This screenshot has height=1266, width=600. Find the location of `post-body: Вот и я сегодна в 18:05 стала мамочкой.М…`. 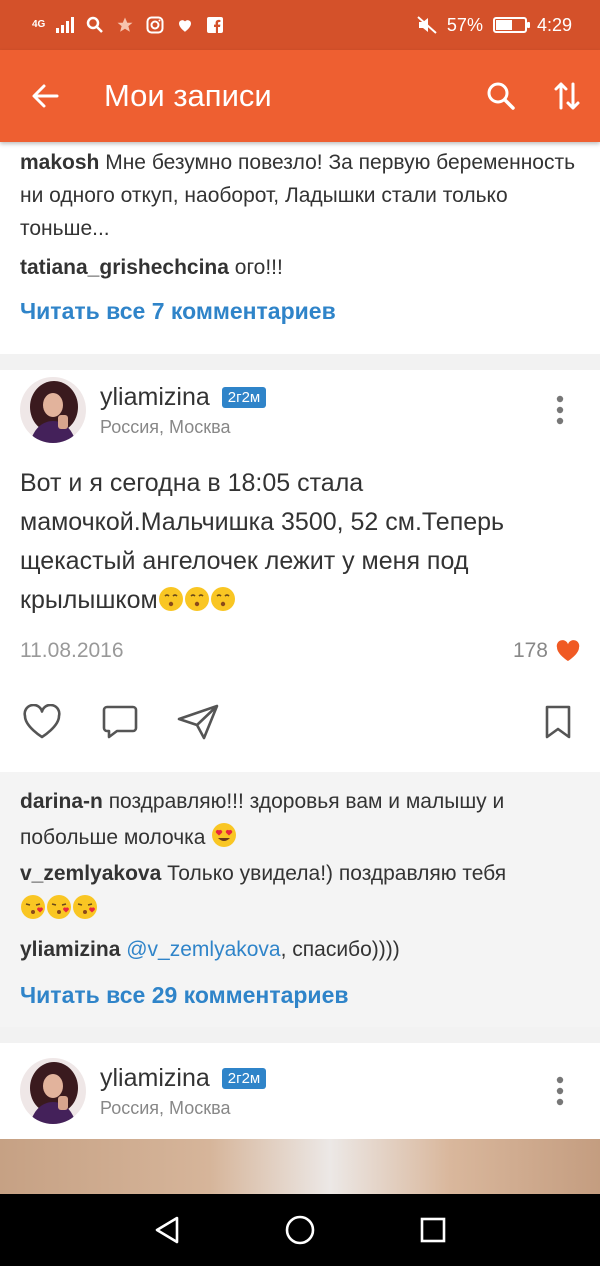

post-body: Вот и я сегодна в 18:05 стала мамочкой.М… is located at coordinates (262, 541).